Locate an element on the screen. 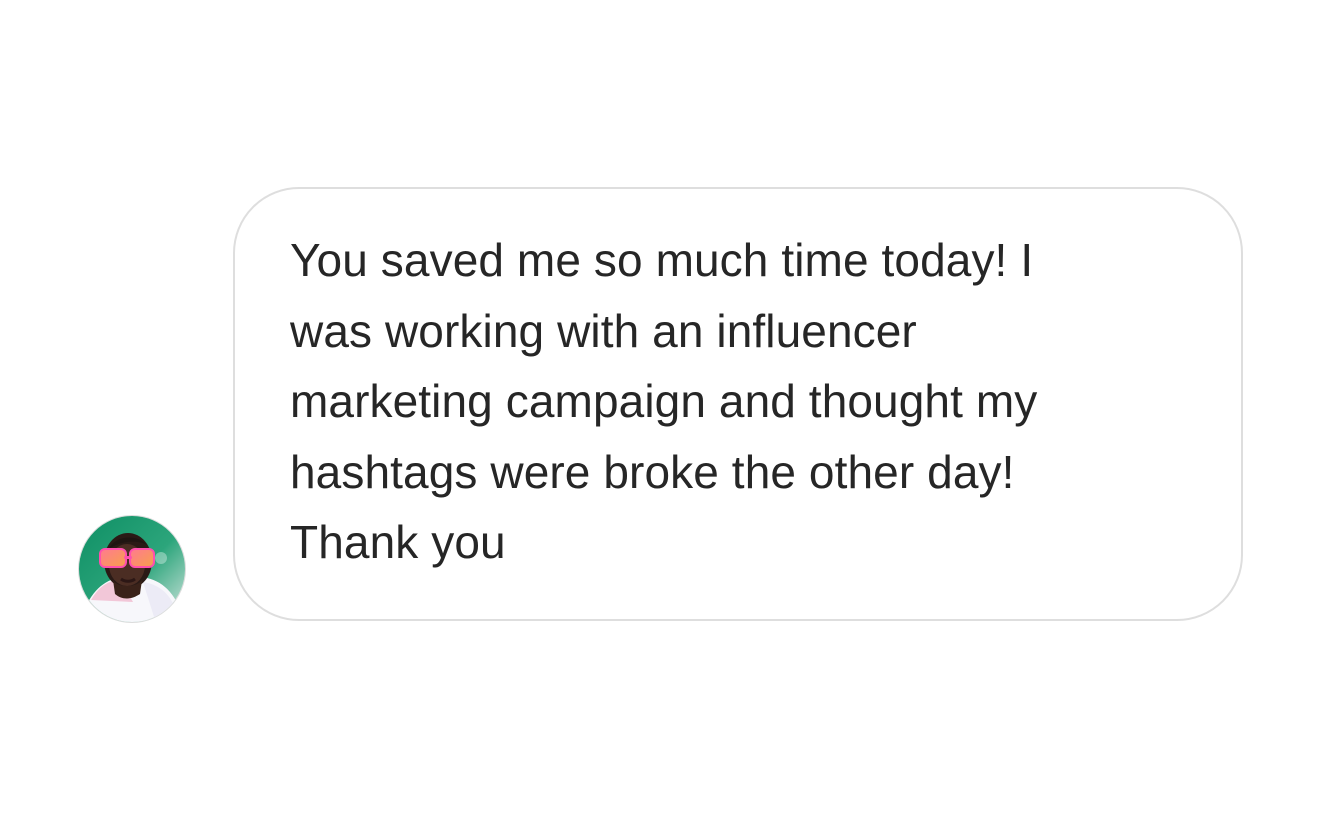 This screenshot has height=826, width=1338. avatar-photo-icon is located at coordinates (132, 569).